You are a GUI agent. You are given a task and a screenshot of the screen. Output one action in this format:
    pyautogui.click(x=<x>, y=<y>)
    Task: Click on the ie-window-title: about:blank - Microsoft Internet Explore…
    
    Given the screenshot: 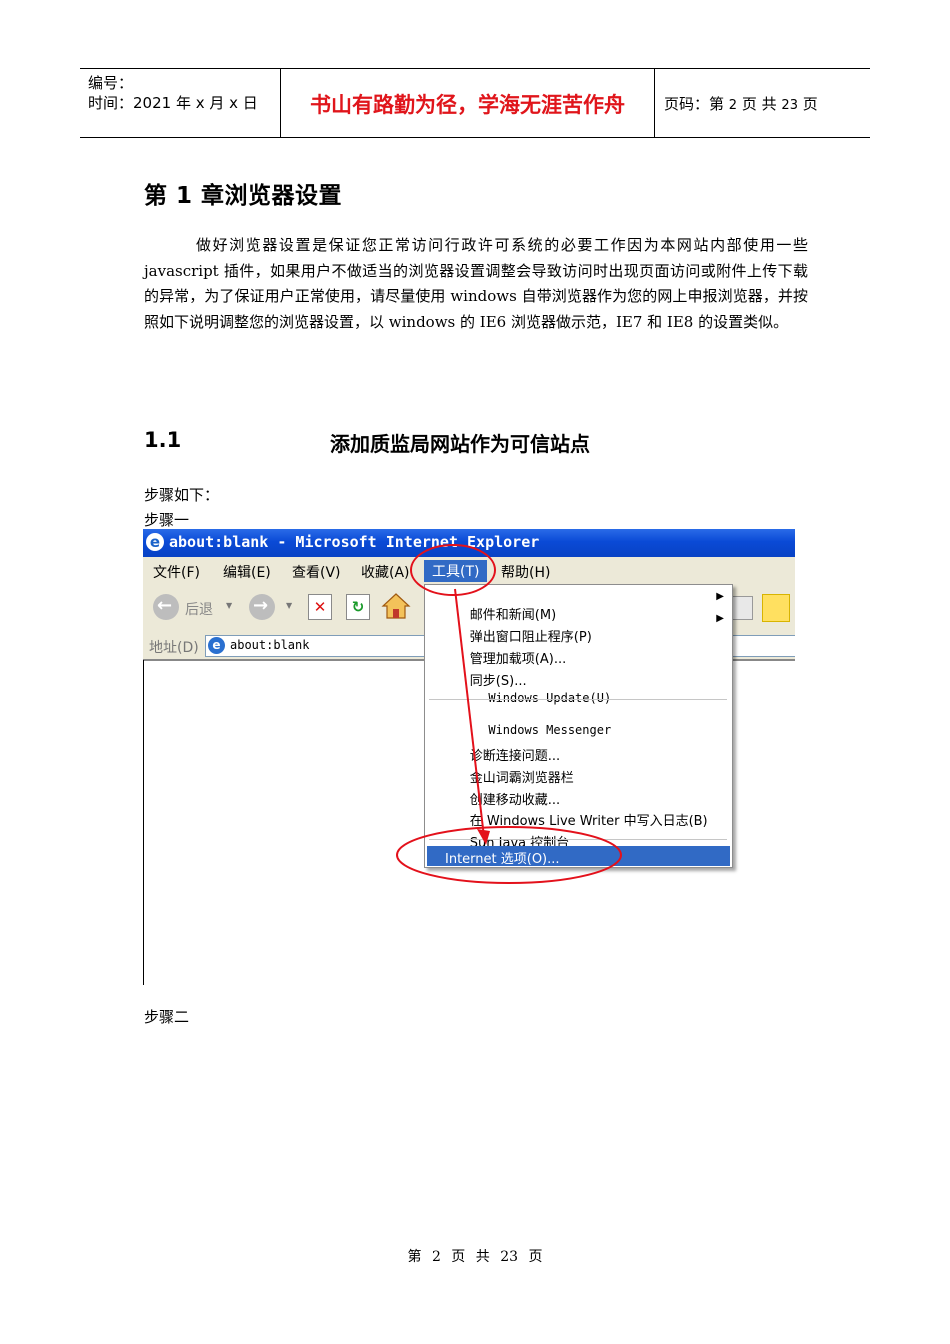 What is the action you would take?
    pyautogui.click(x=354, y=542)
    